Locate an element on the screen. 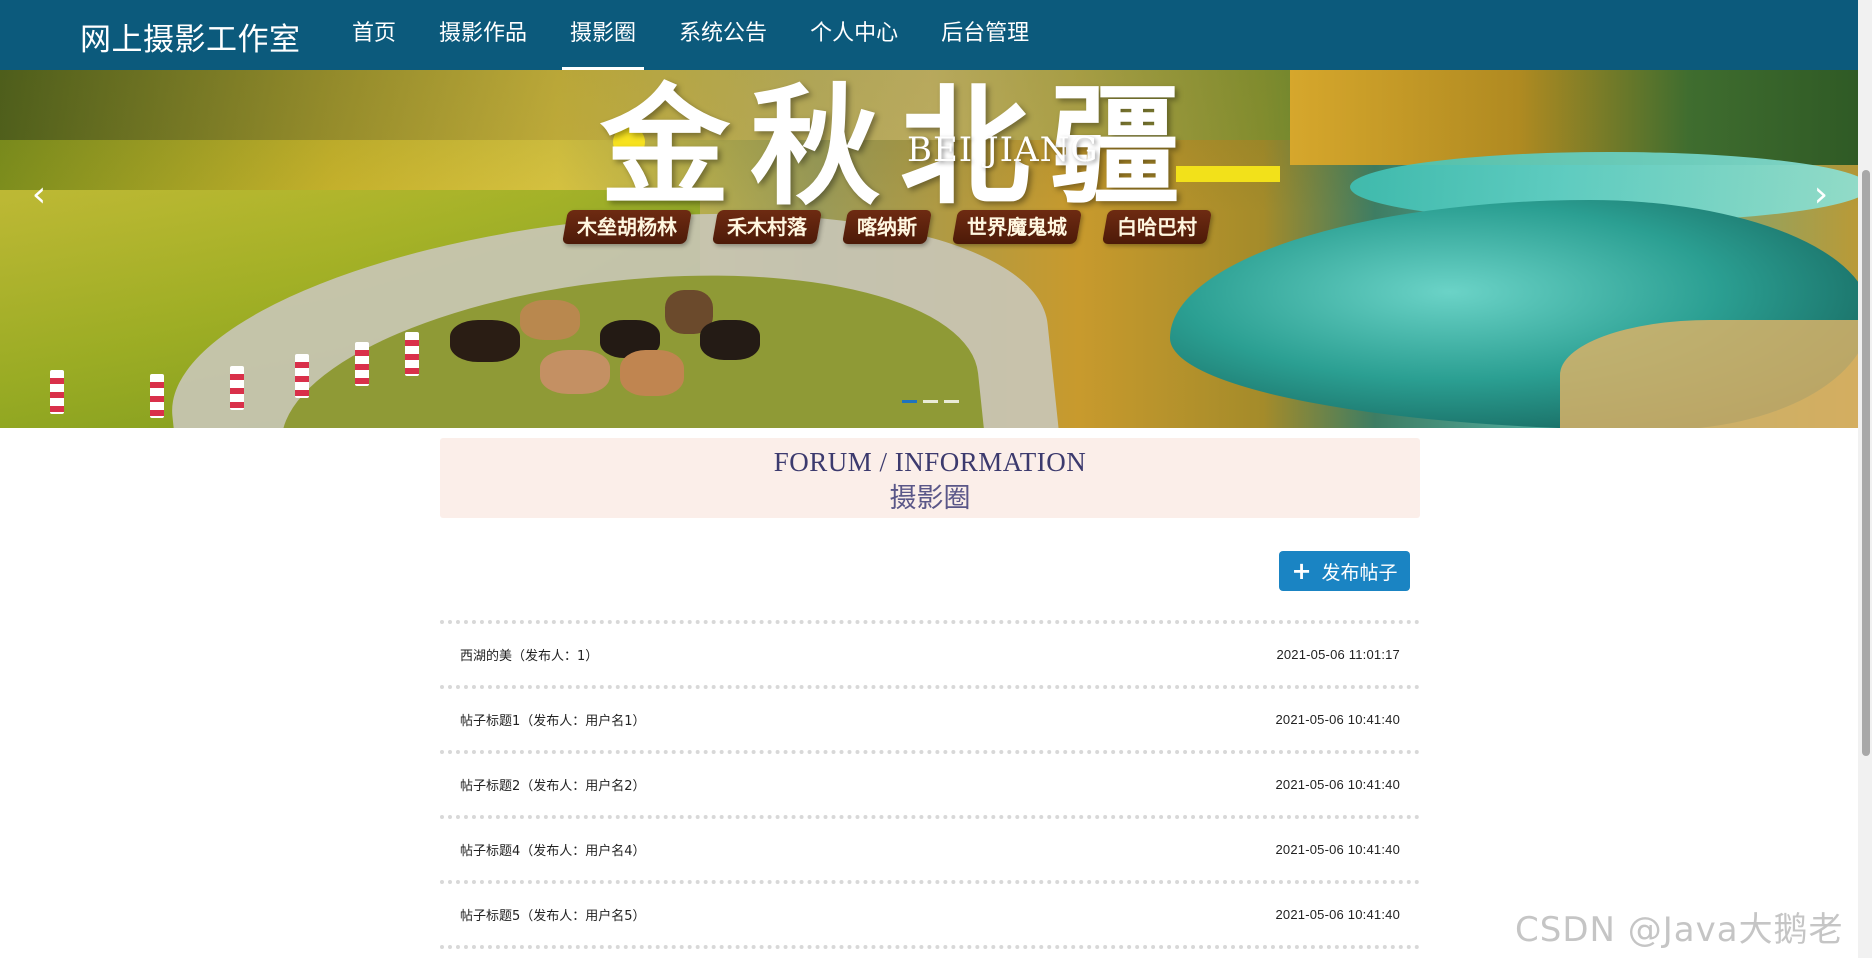  forum-row: 帖子标题4（发布人：用户名4） 2021-05-06 10:41:40 is located at coordinates (930, 847).